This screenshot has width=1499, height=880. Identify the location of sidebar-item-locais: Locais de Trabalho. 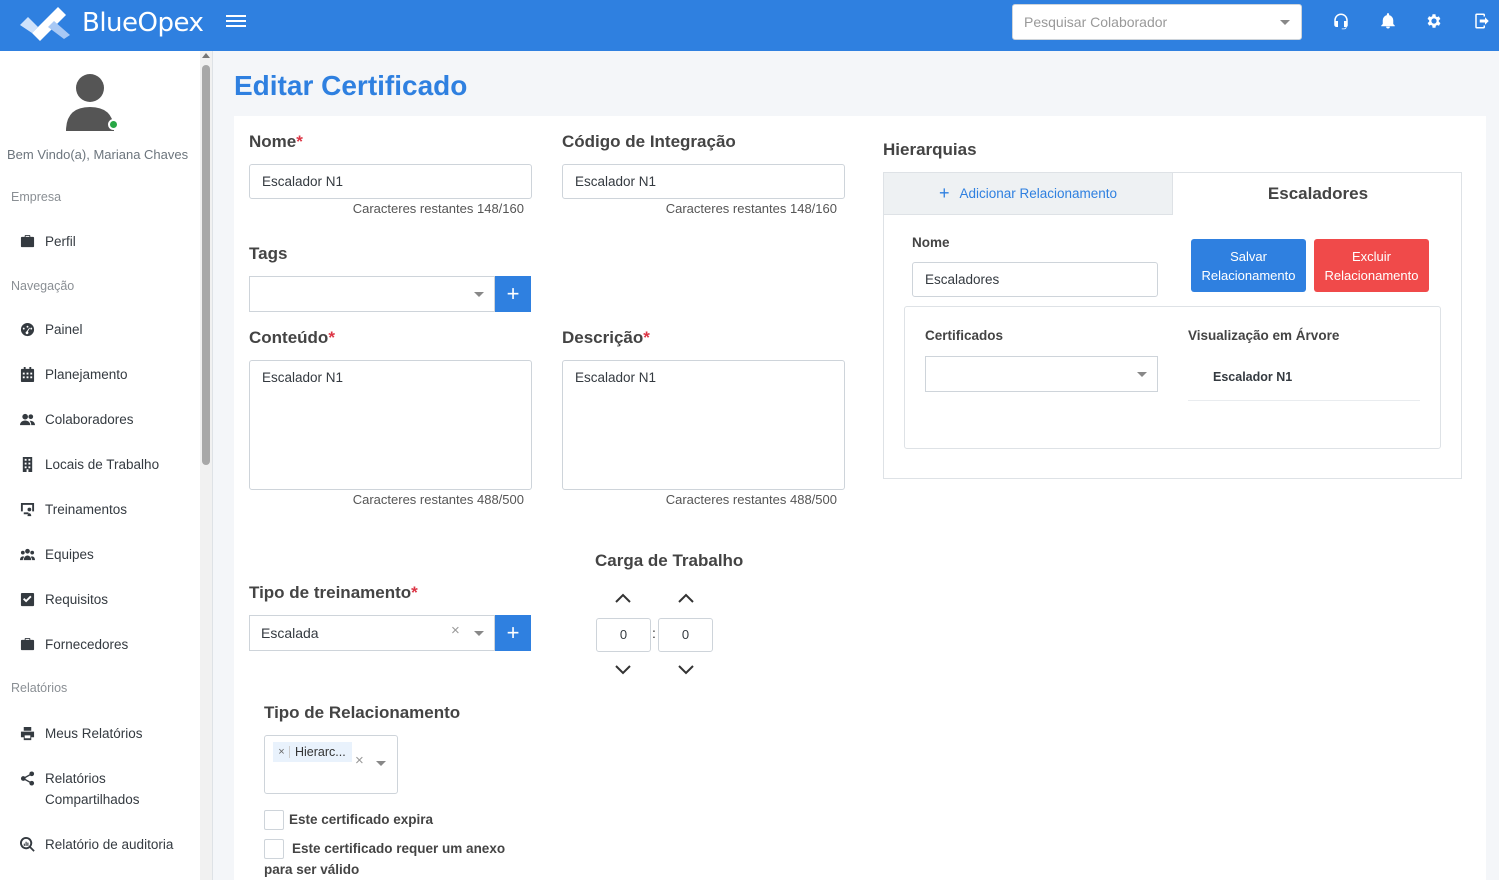
(107, 464).